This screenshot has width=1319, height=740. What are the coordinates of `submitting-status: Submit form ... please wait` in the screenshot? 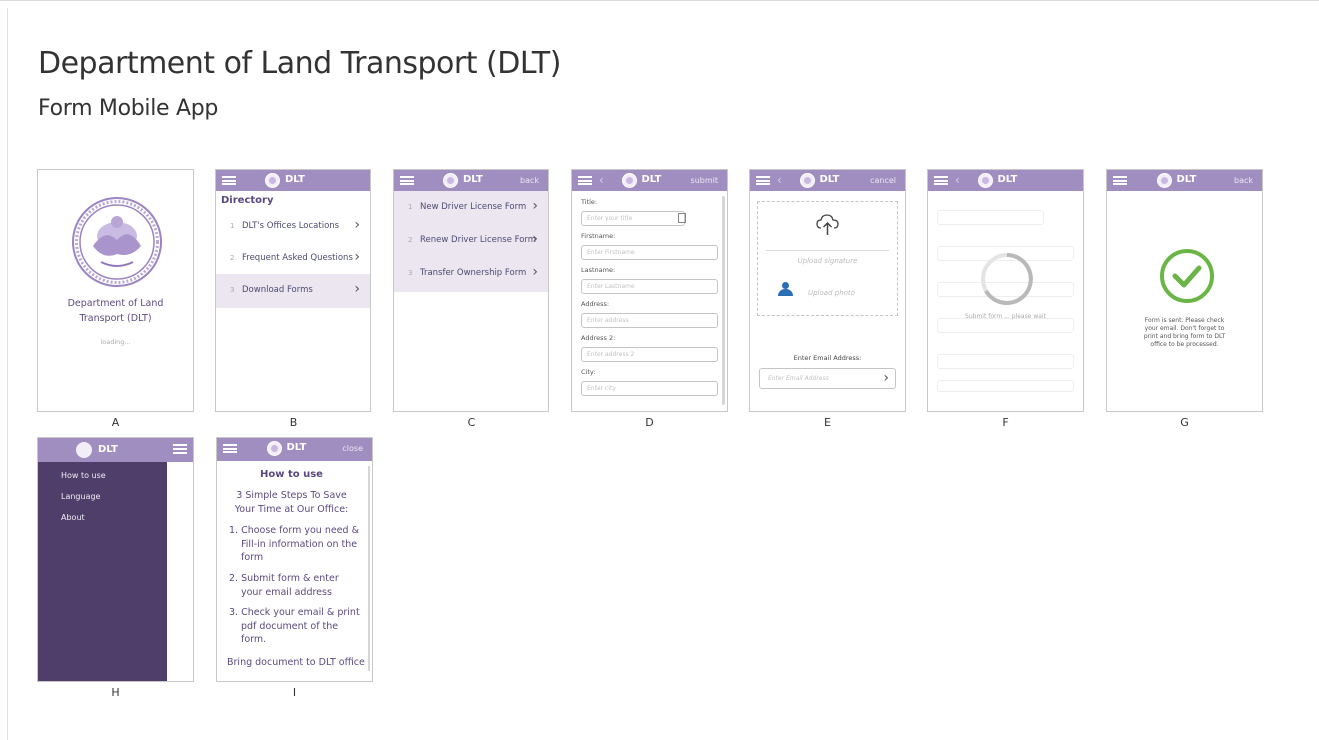 It's located at (1005, 316).